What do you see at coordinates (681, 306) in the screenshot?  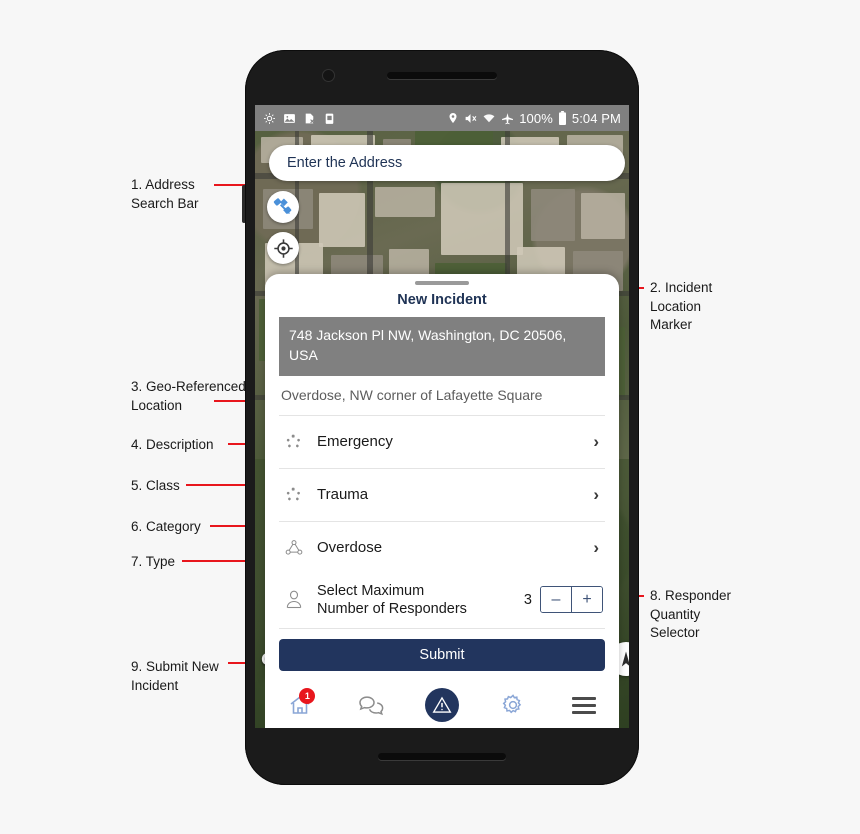 I see `annotation-2-incident-location-marker: 2. Incident Location Marker` at bounding box center [681, 306].